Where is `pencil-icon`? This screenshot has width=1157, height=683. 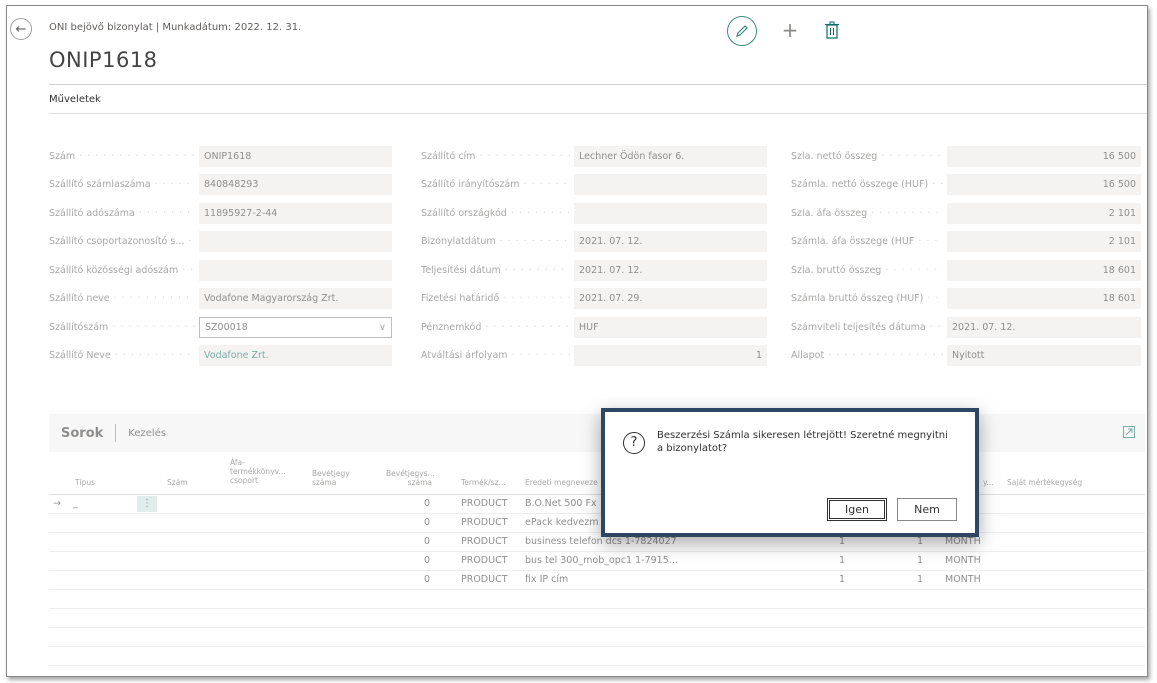
pencil-icon is located at coordinates (742, 31).